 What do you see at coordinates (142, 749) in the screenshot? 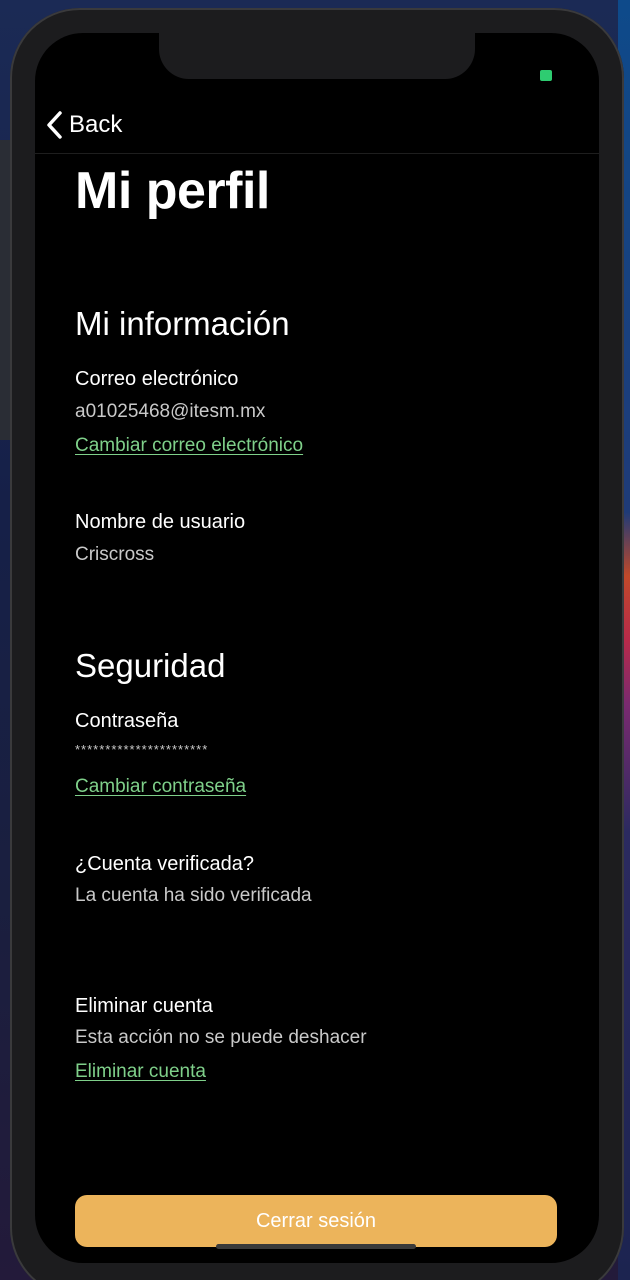
I see `password-value: **********************` at bounding box center [142, 749].